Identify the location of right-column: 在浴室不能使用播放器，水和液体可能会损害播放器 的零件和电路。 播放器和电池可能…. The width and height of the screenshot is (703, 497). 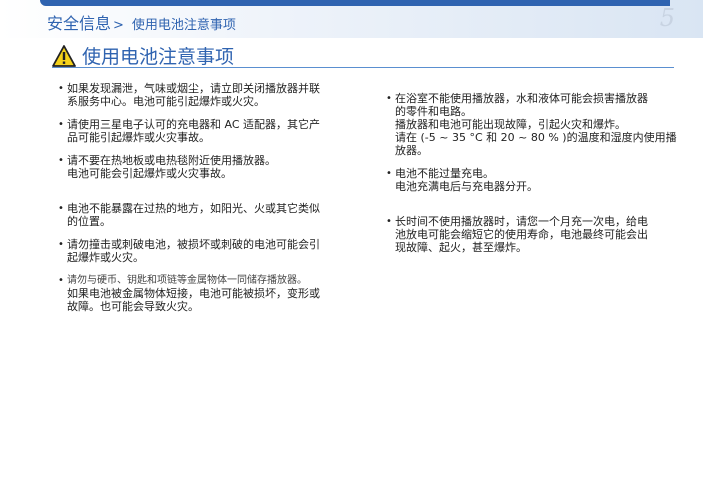
(531, 173).